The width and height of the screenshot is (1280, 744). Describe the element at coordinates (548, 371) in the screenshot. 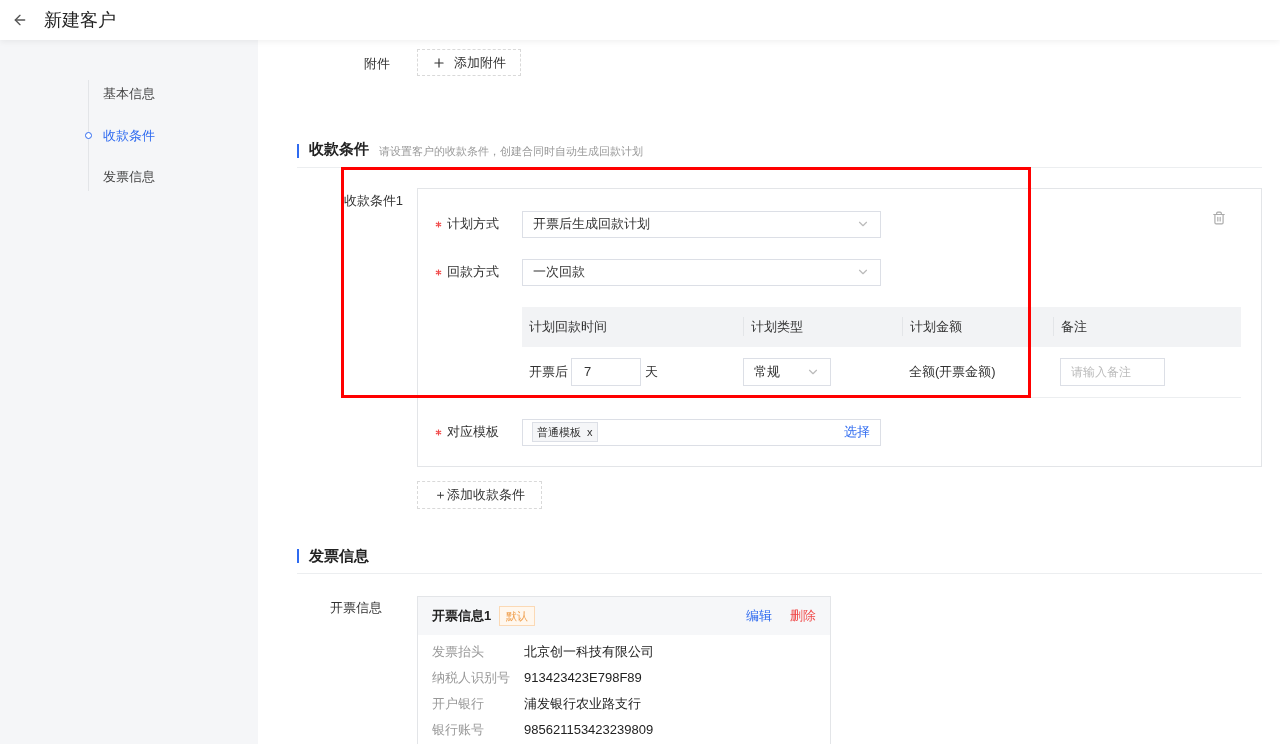

I see `table-cell-text: 开票后` at that location.